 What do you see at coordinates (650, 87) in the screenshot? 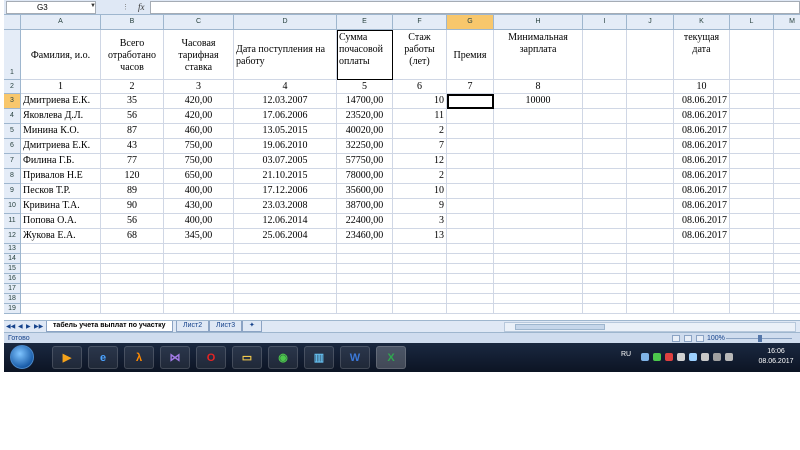
I see `cell-j2` at bounding box center [650, 87].